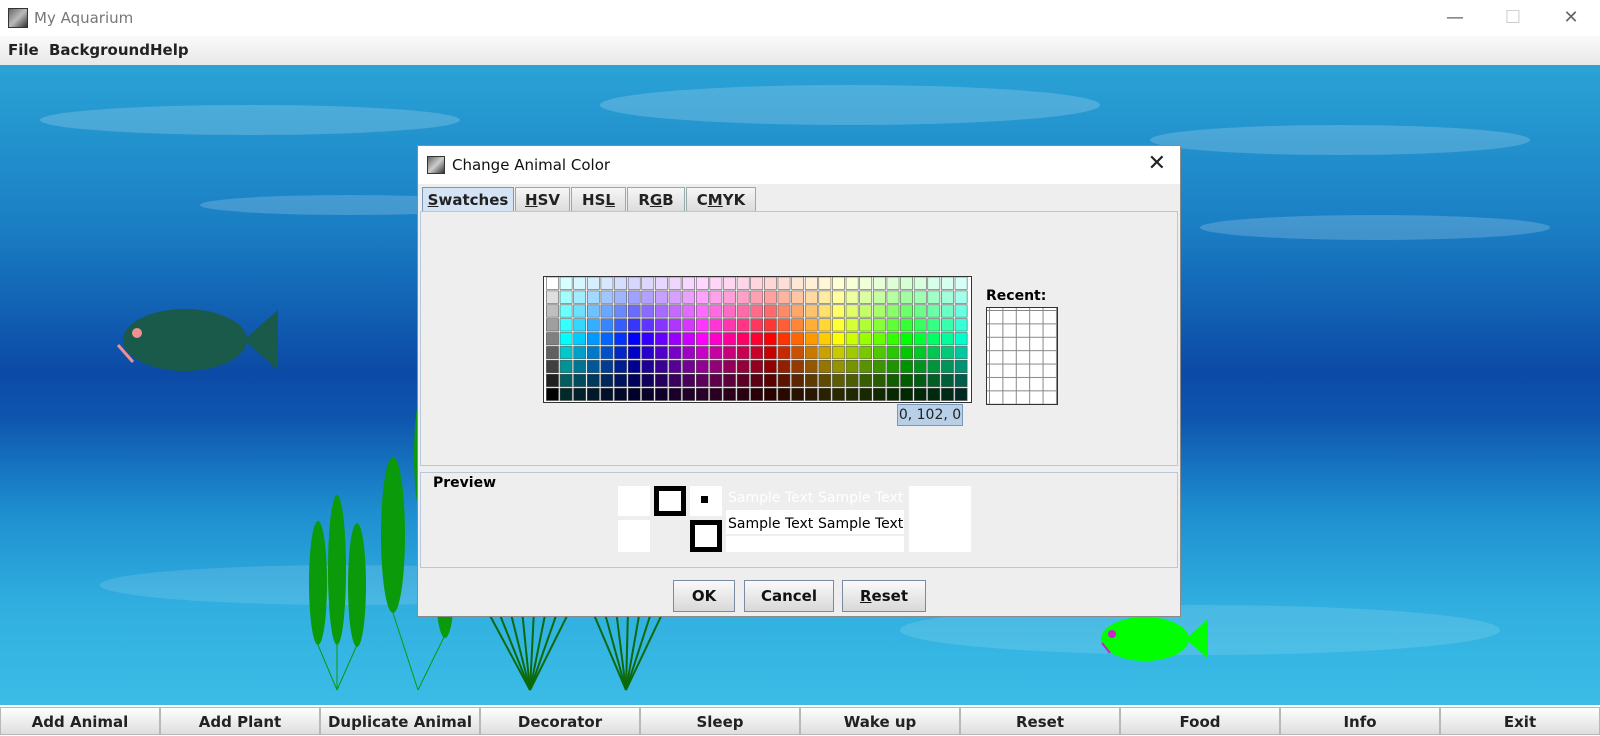  What do you see at coordinates (880, 721) in the screenshot?
I see `wake-up-button: Wake up` at bounding box center [880, 721].